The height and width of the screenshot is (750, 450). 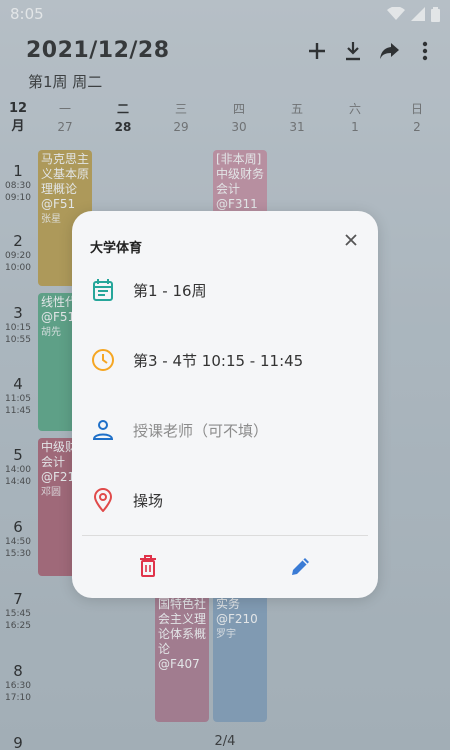 I want to click on close-button, so click(x=351, y=240).